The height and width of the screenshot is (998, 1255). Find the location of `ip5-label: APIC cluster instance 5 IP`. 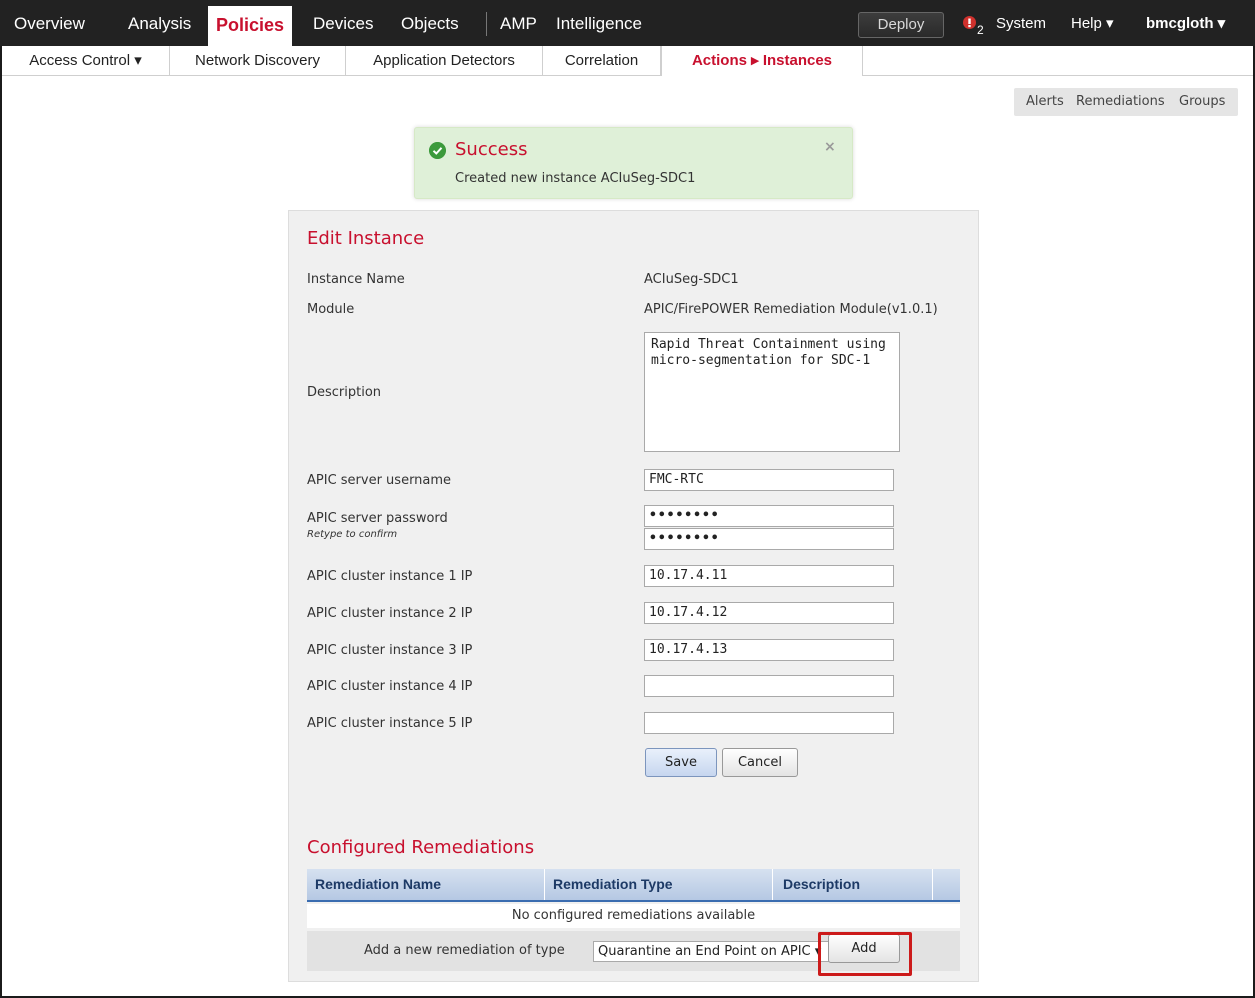

ip5-label: APIC cluster instance 5 IP is located at coordinates (390, 723).